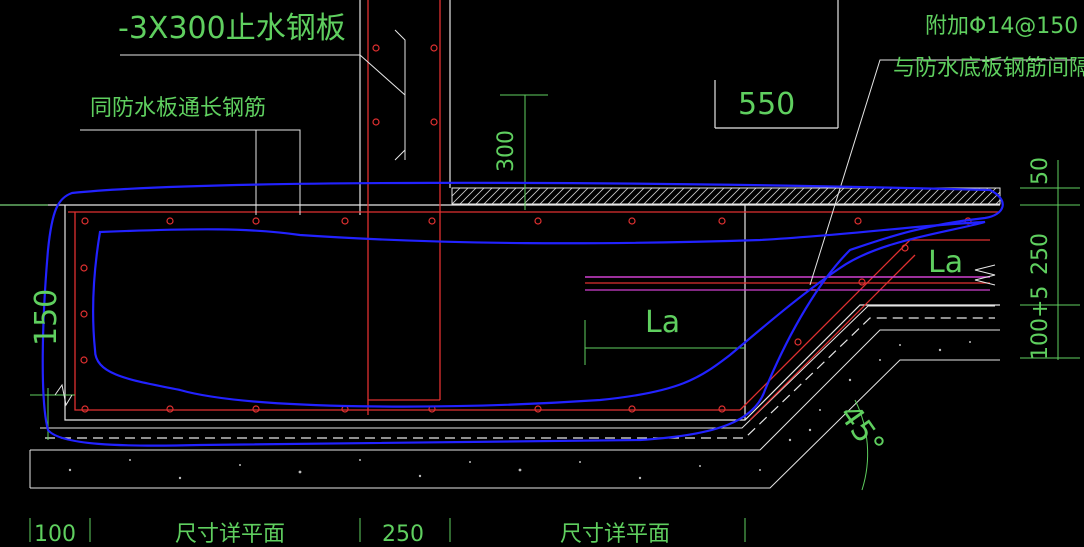 This screenshot has height=547, width=1084. I want to click on dim-300-label: 300, so click(506, 151).